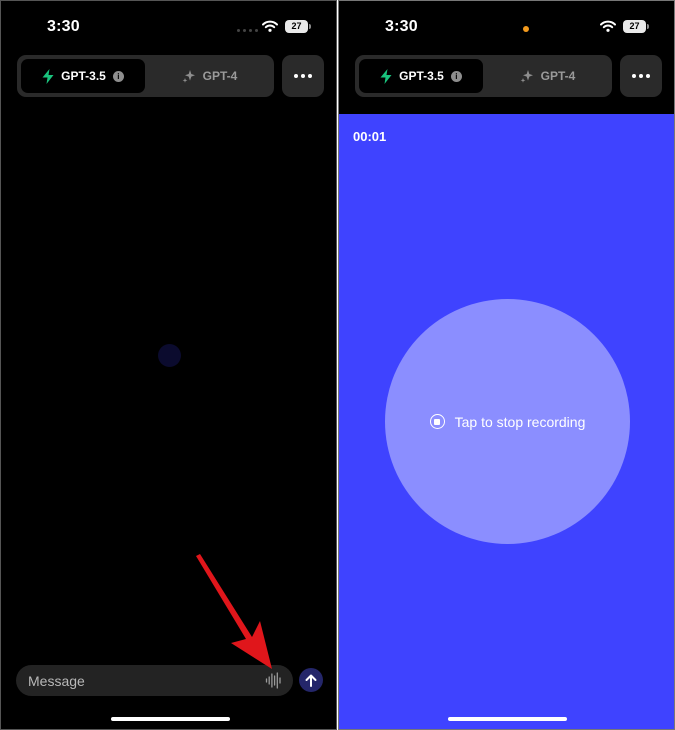 The width and height of the screenshot is (675, 730). I want to click on stop-icon, so click(437, 421).